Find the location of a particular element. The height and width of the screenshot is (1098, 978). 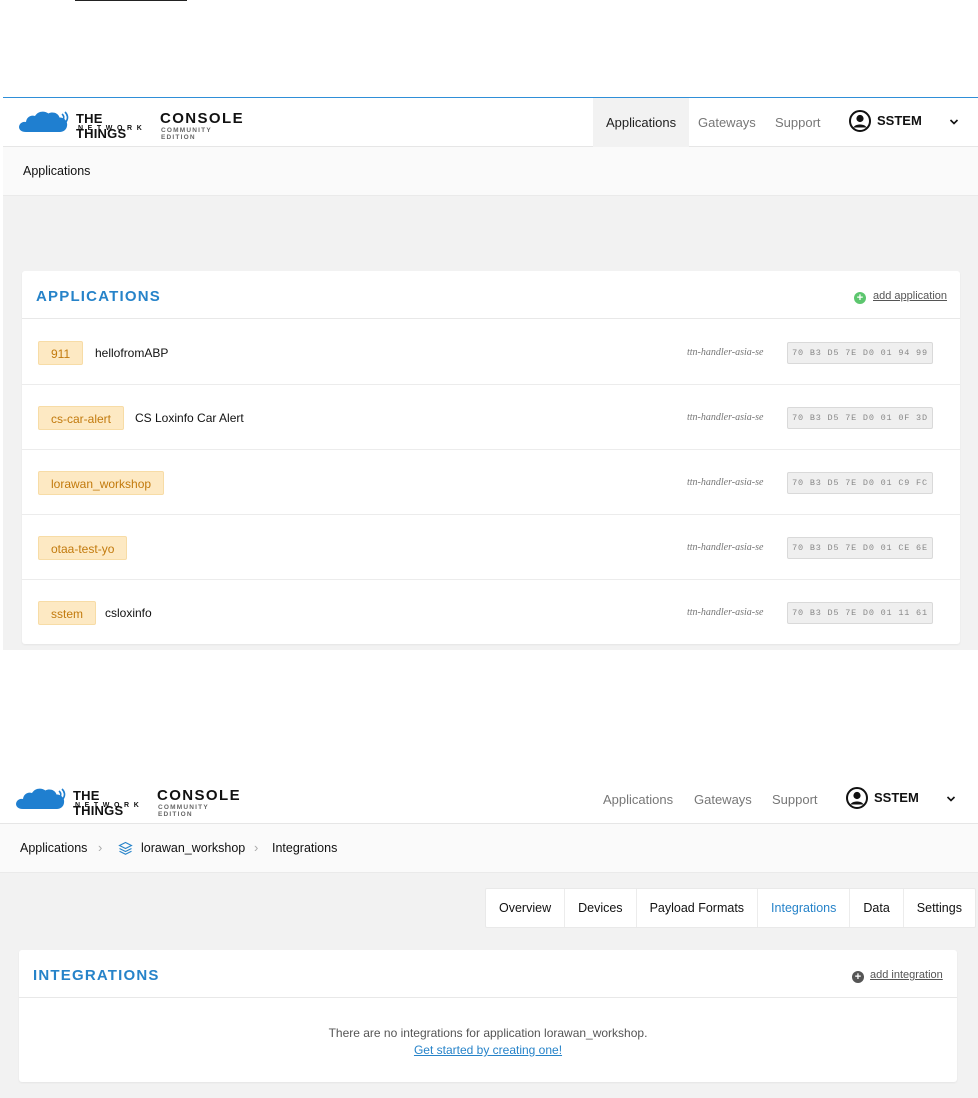

tab-data: Data is located at coordinates (877, 908).